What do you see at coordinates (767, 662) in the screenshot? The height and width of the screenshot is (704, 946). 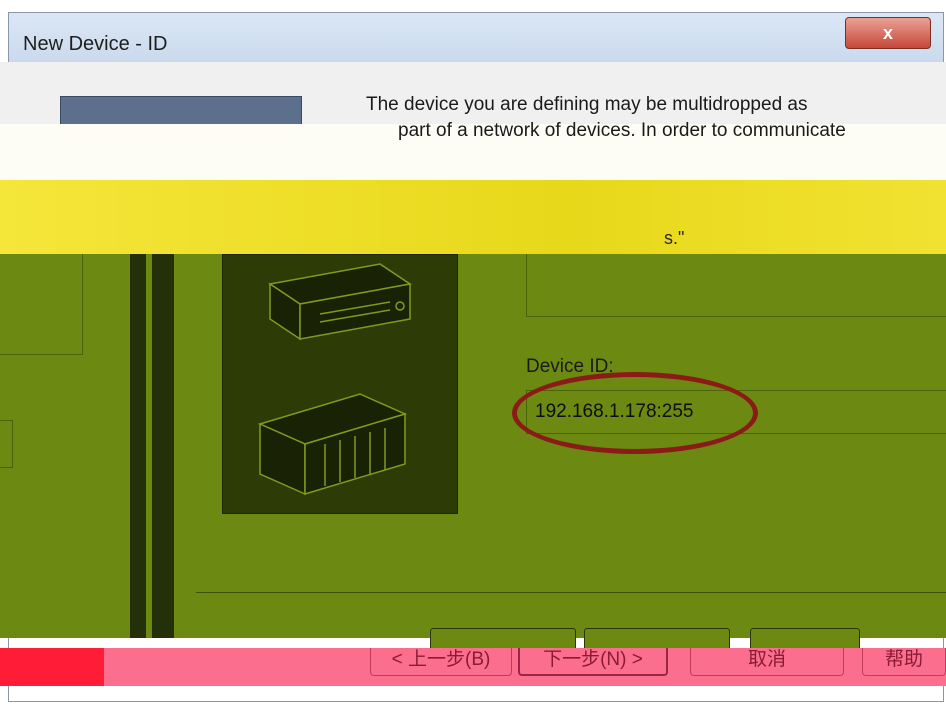 I see `cancel-button: 取消` at bounding box center [767, 662].